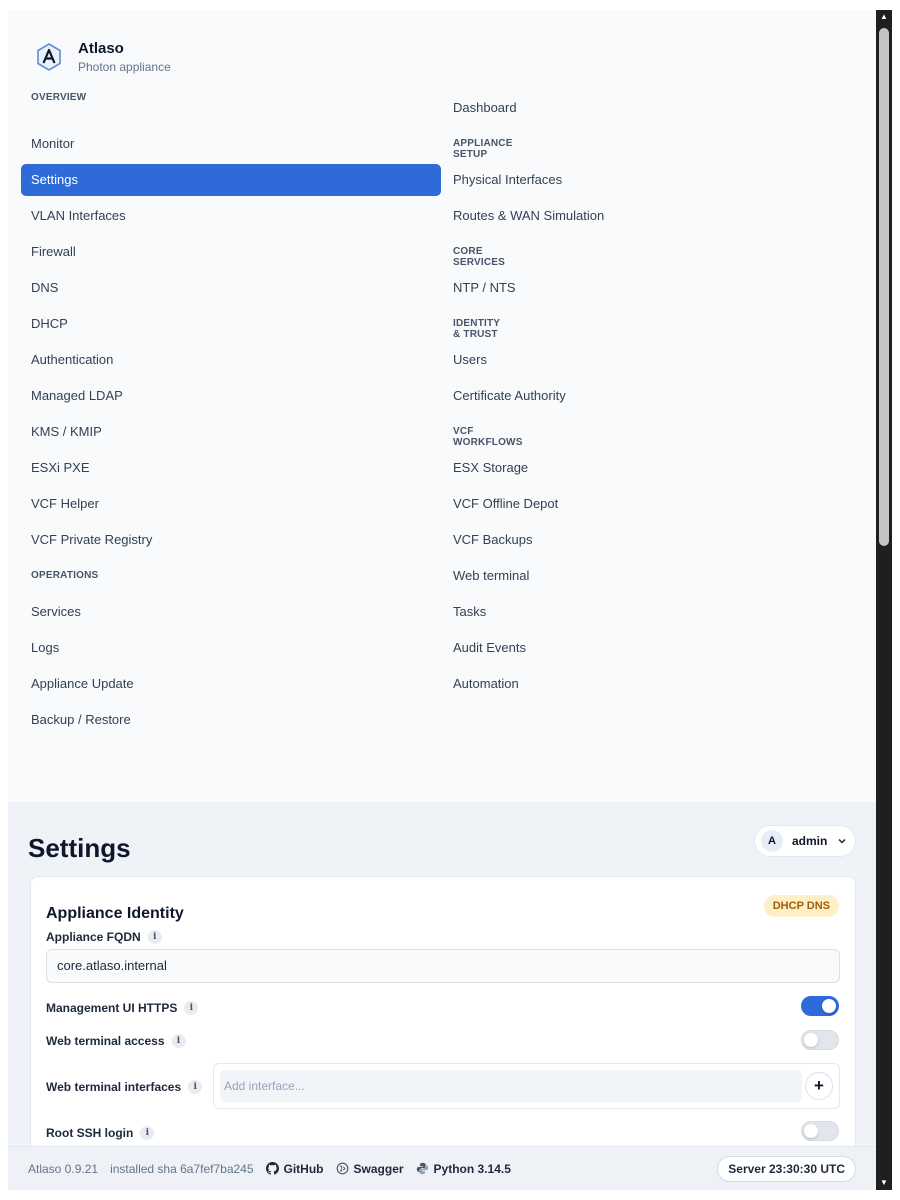  Describe the element at coordinates (653, 540) in the screenshot. I see `sidebar-item-vcf-backups: VCF Backups` at that location.